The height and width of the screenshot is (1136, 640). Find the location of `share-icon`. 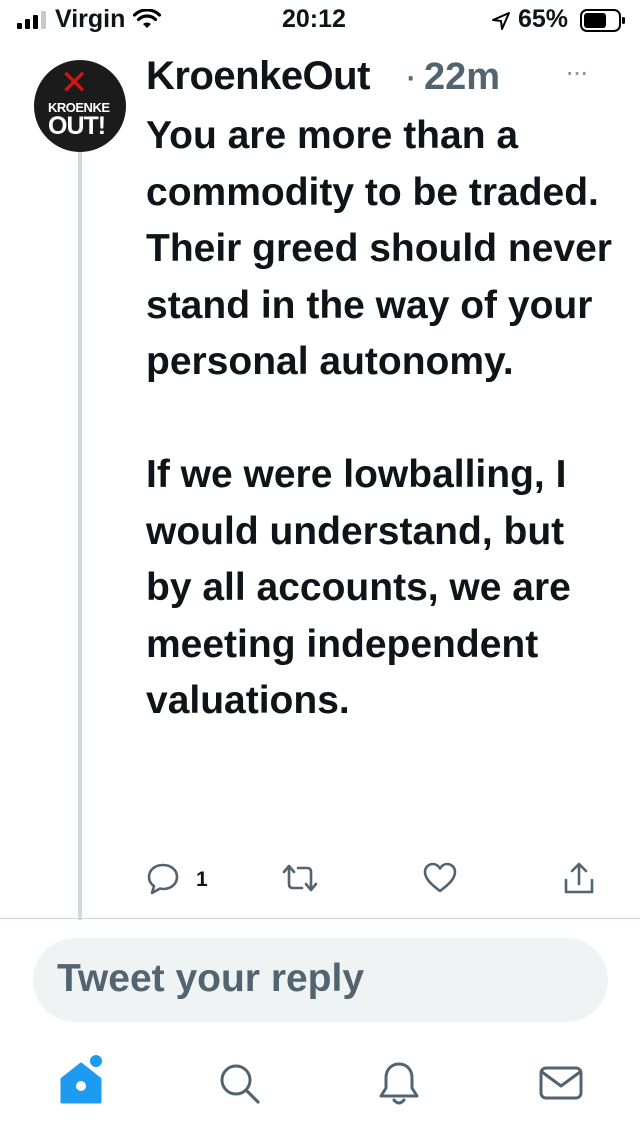

share-icon is located at coordinates (579, 878).